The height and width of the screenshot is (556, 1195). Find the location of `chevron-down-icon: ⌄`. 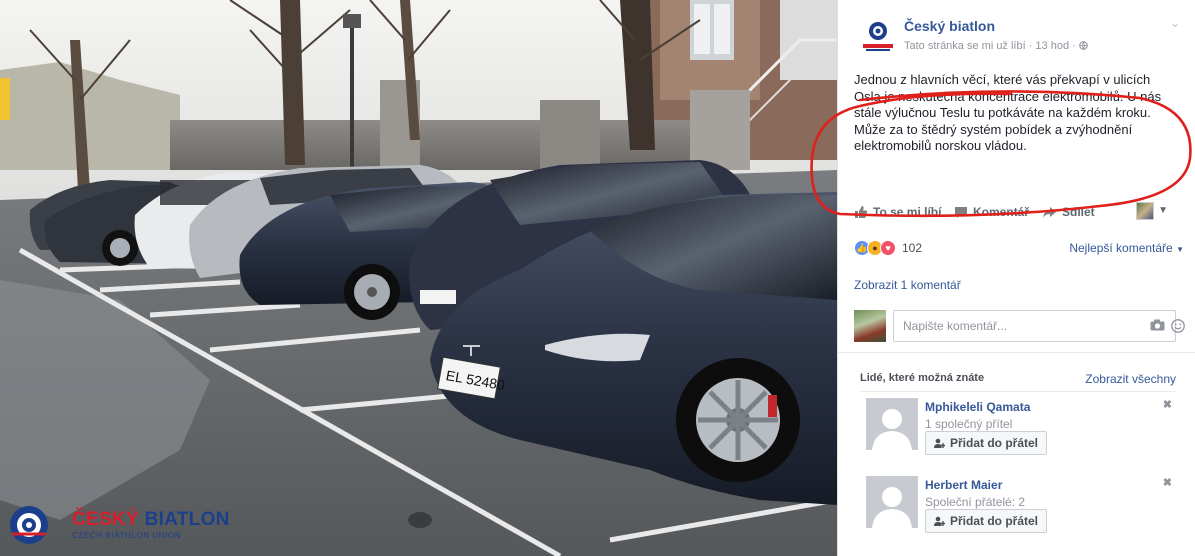

chevron-down-icon: ⌄ is located at coordinates (1175, 23).